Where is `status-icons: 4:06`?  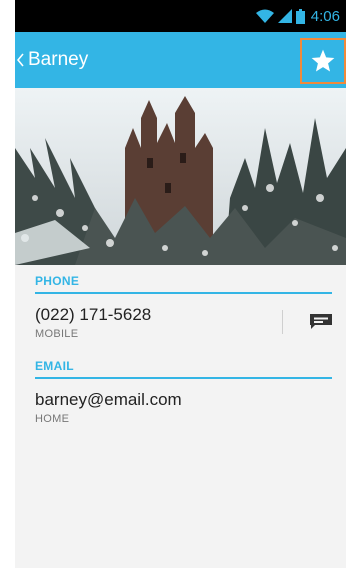 status-icons: 4:06 is located at coordinates (297, 16).